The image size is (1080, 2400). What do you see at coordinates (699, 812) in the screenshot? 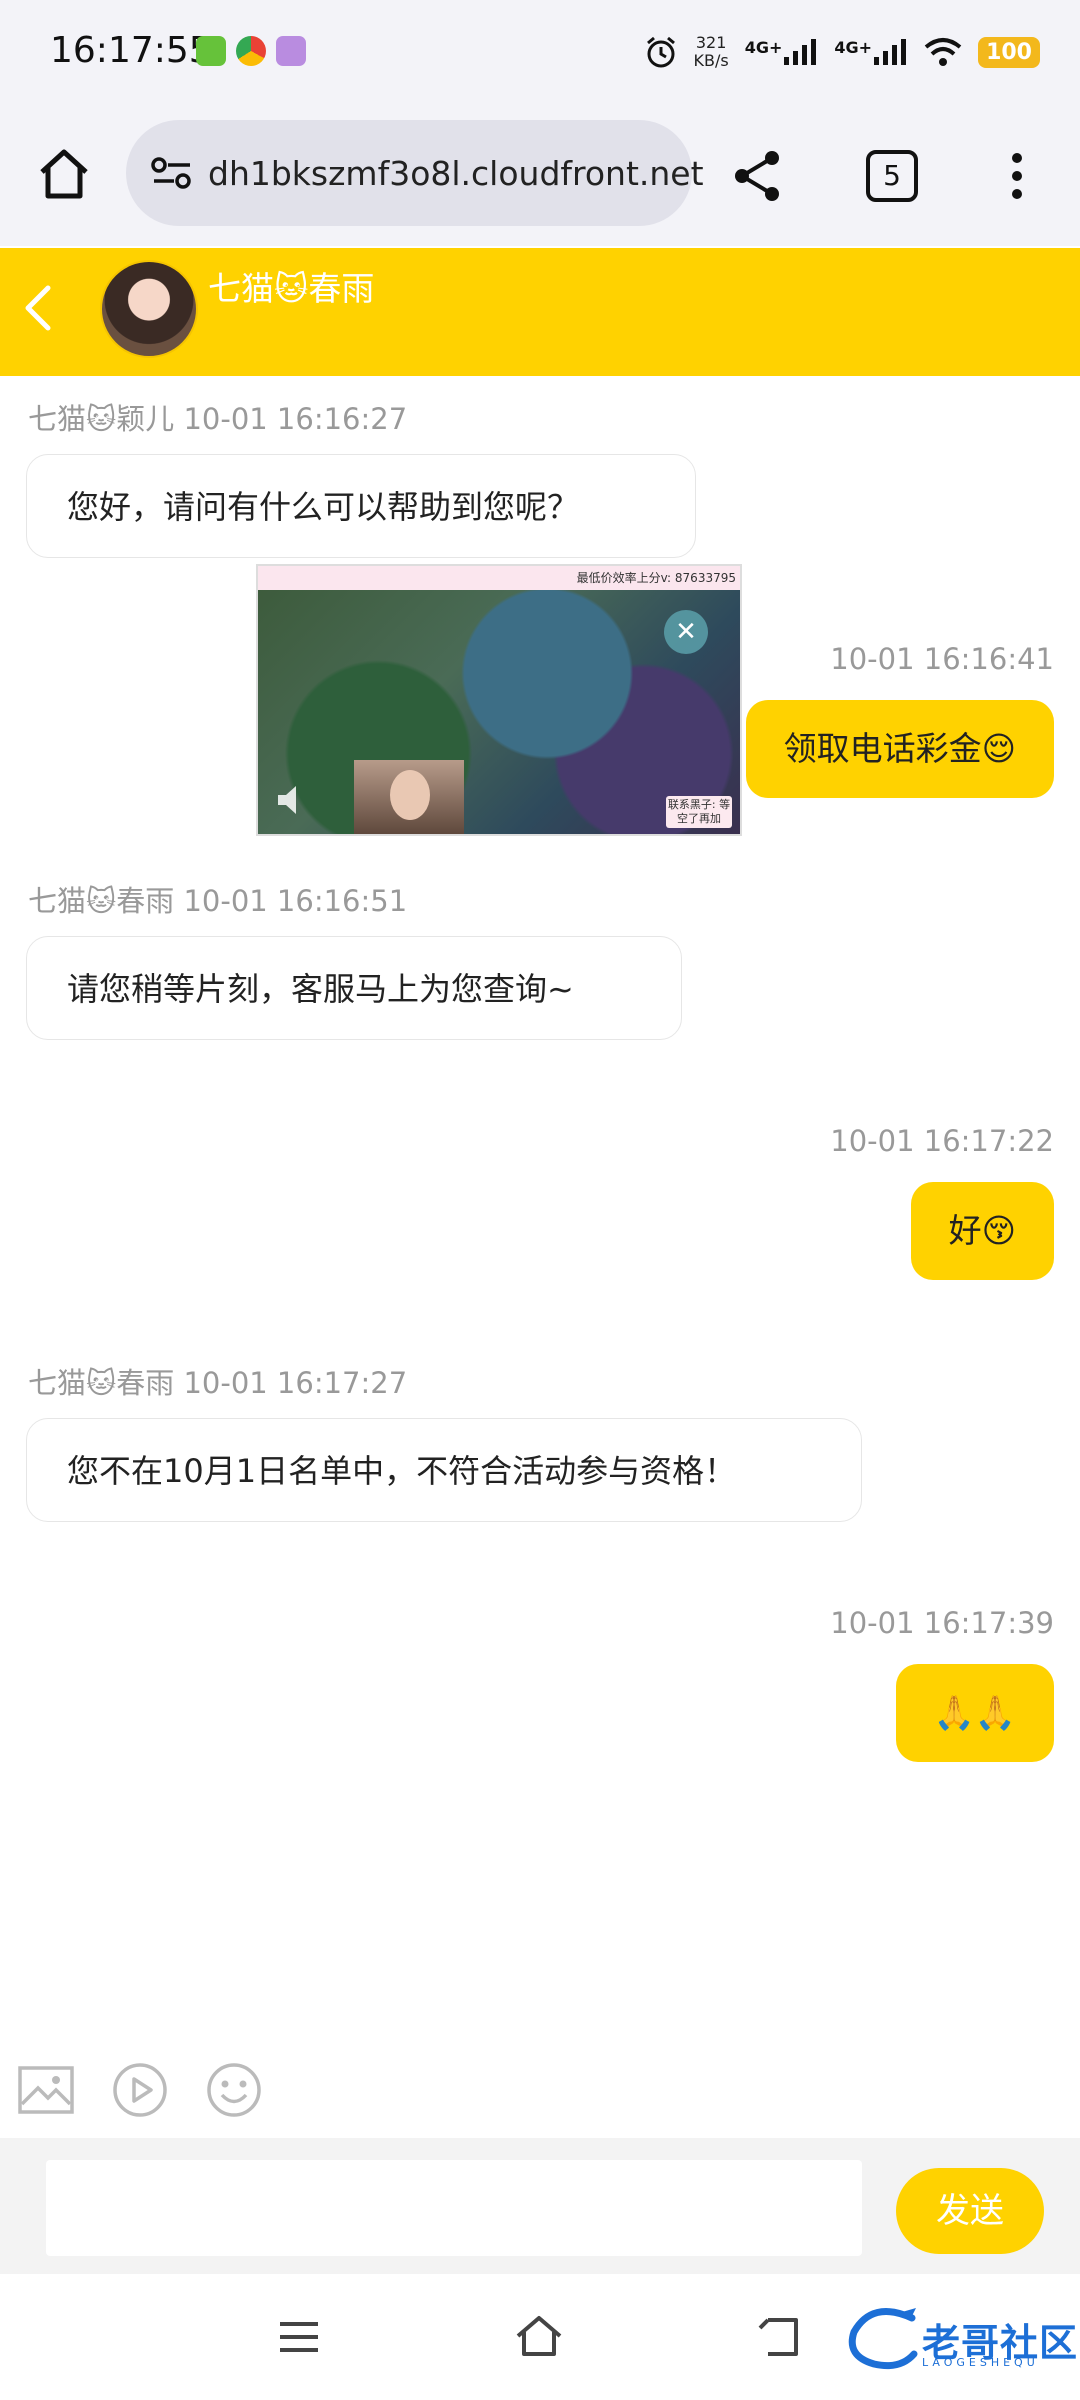
I see `video-note: 联系黑子: 等空了再加` at bounding box center [699, 812].